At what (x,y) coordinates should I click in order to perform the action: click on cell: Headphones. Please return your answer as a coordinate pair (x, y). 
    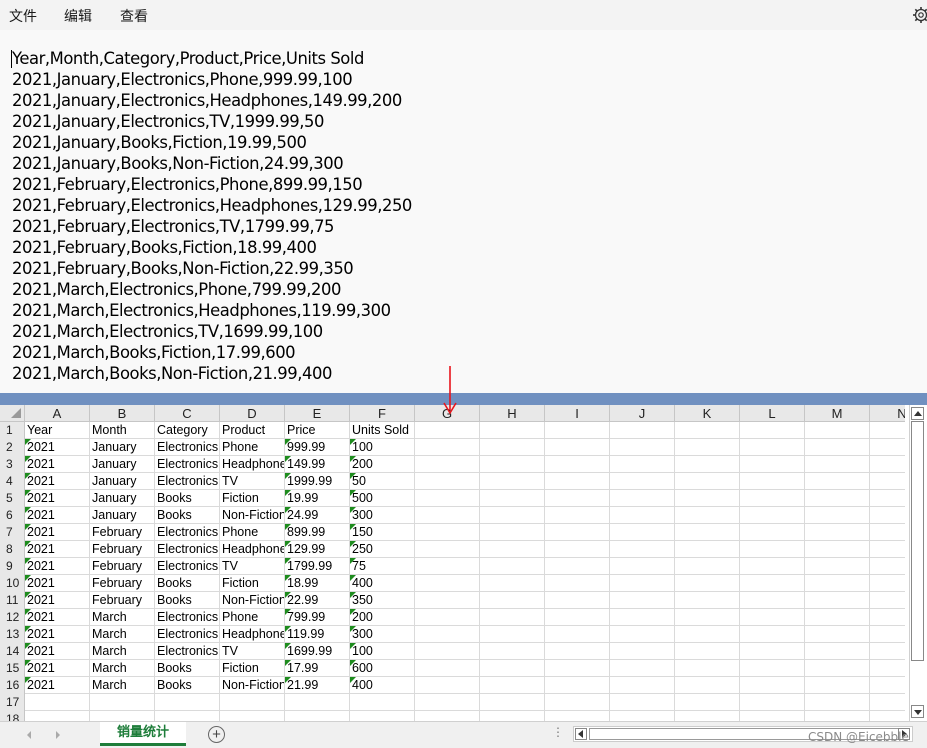
    Looking at the image, I should click on (252, 634).